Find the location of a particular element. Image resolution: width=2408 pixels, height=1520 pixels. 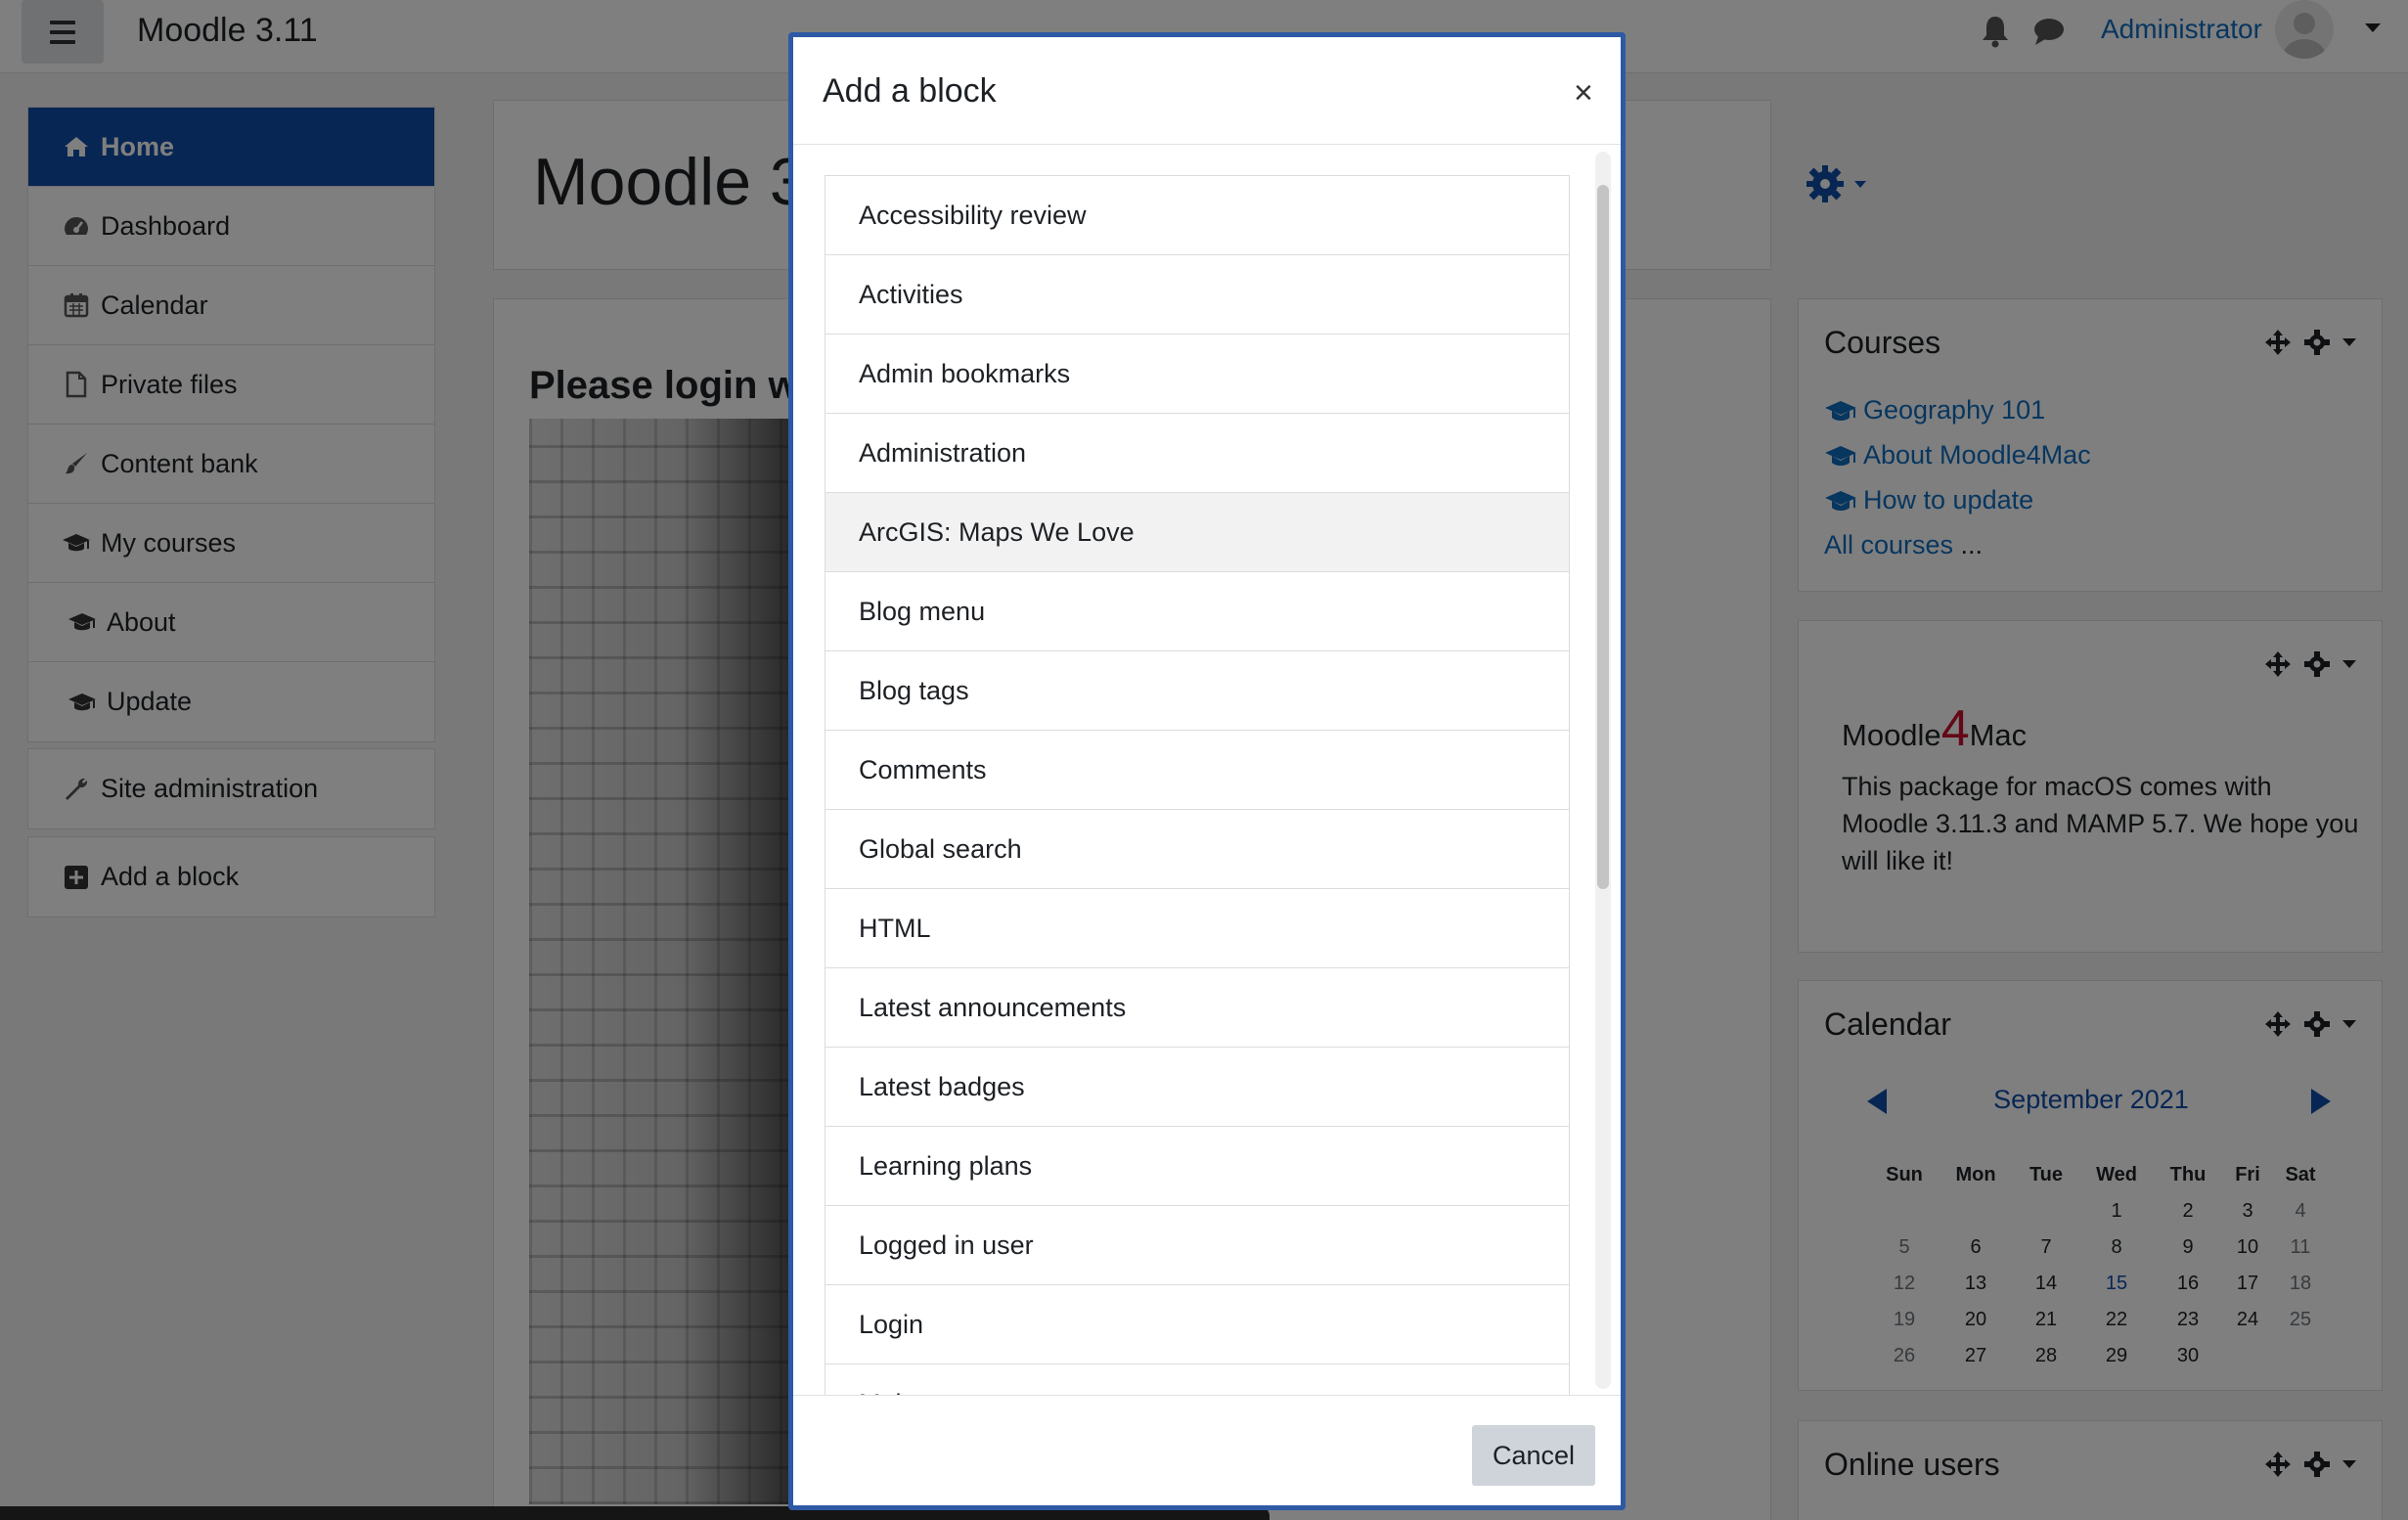

list-item: Activities is located at coordinates (1197, 295).